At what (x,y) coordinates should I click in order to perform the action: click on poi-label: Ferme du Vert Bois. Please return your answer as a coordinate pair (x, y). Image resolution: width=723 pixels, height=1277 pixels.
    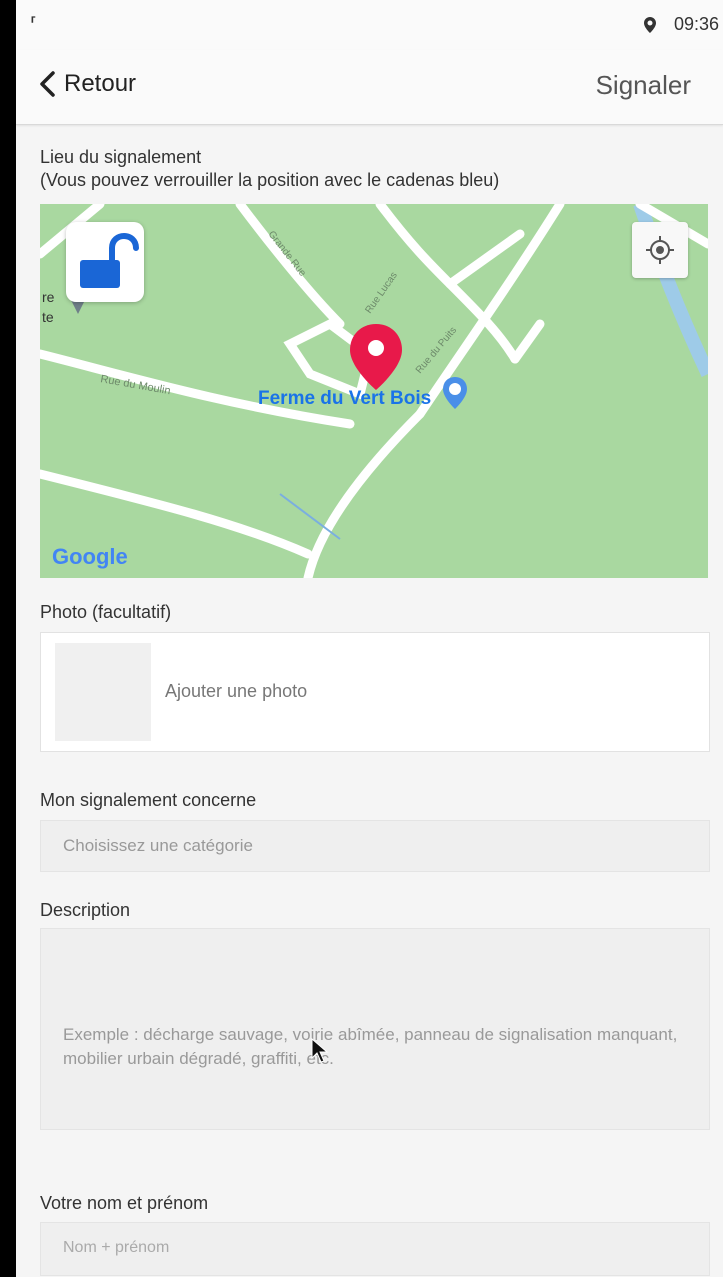
    Looking at the image, I should click on (345, 398).